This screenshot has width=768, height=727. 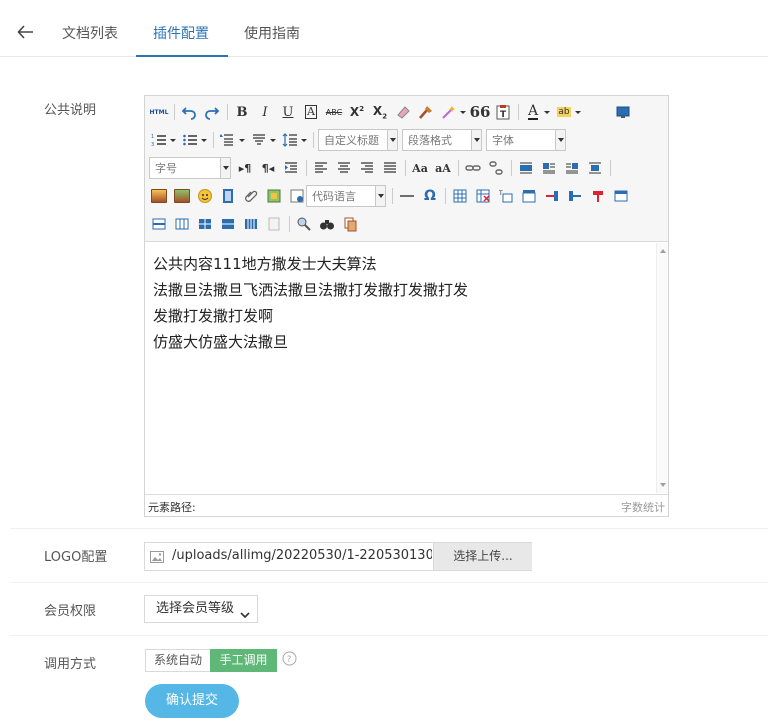 I want to click on preview-icon, so click(x=304, y=224).